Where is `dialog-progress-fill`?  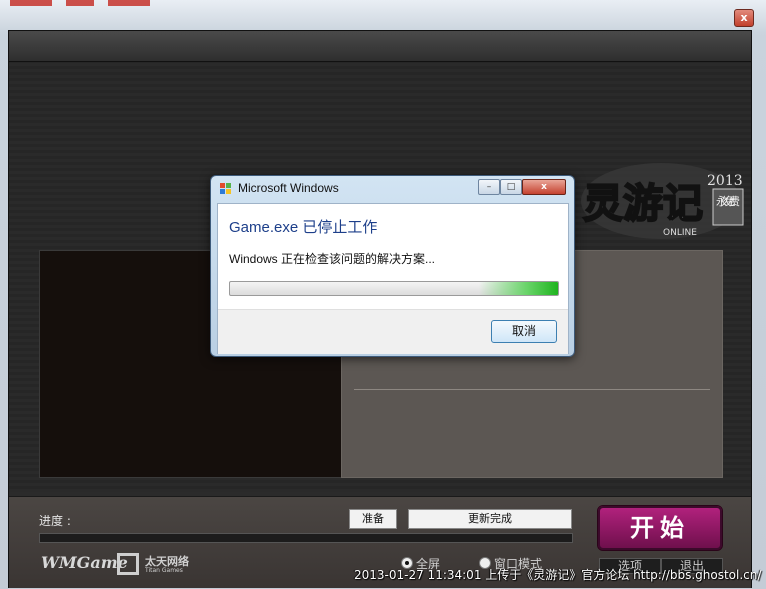 dialog-progress-fill is located at coordinates (518, 288).